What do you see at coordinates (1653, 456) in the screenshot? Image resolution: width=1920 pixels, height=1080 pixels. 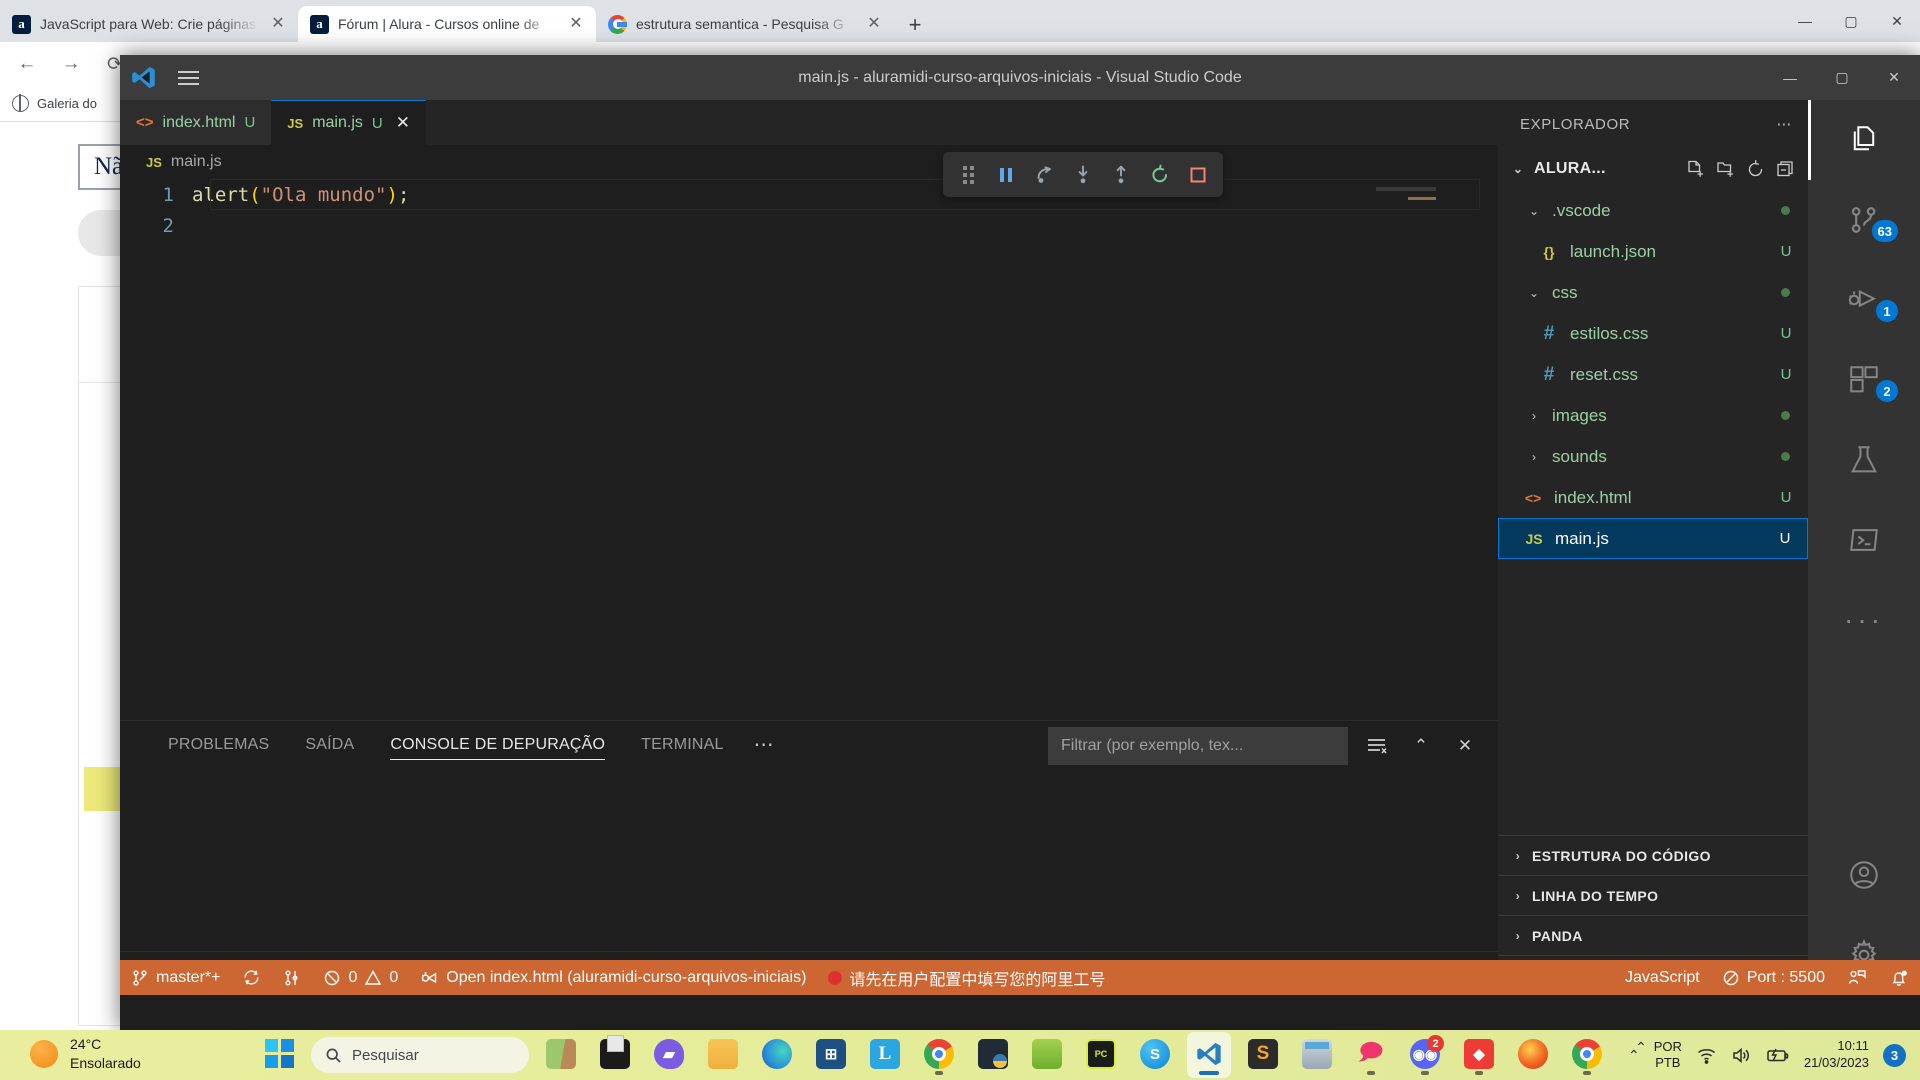 I see `tree-item-sounds-folder: › sounds` at bounding box center [1653, 456].